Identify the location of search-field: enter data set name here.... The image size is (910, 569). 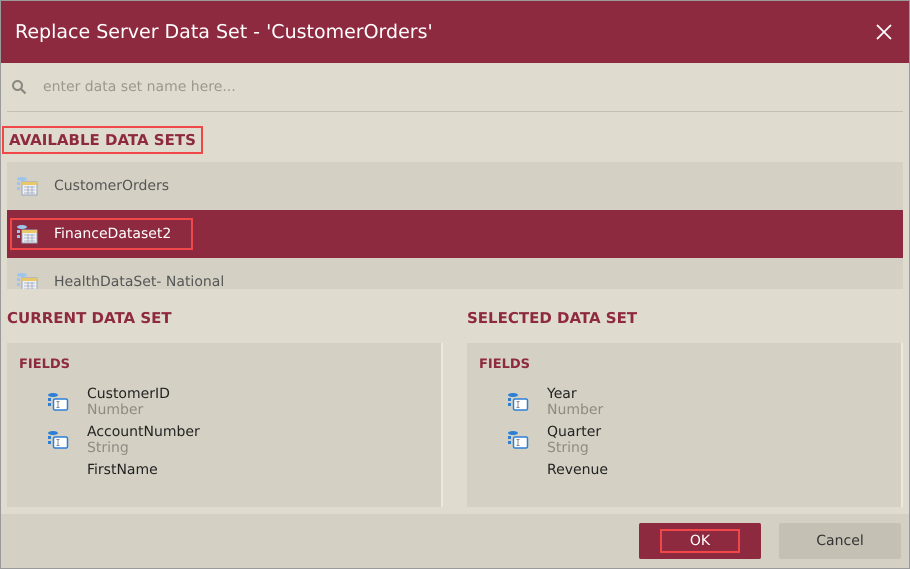
(472, 87).